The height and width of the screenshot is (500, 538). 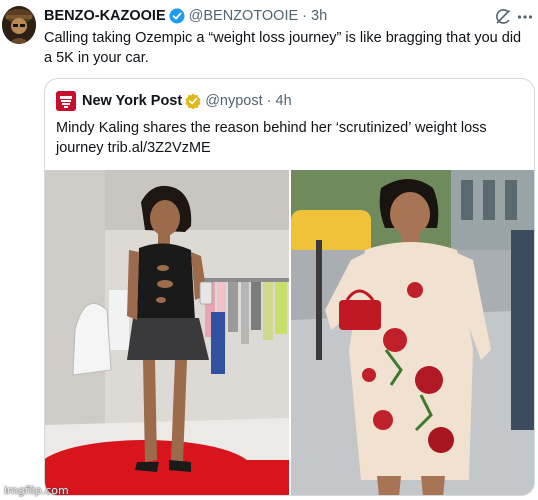 I want to click on quoted-tweet-header: New York Post @nypost · 4h, so click(x=174, y=101).